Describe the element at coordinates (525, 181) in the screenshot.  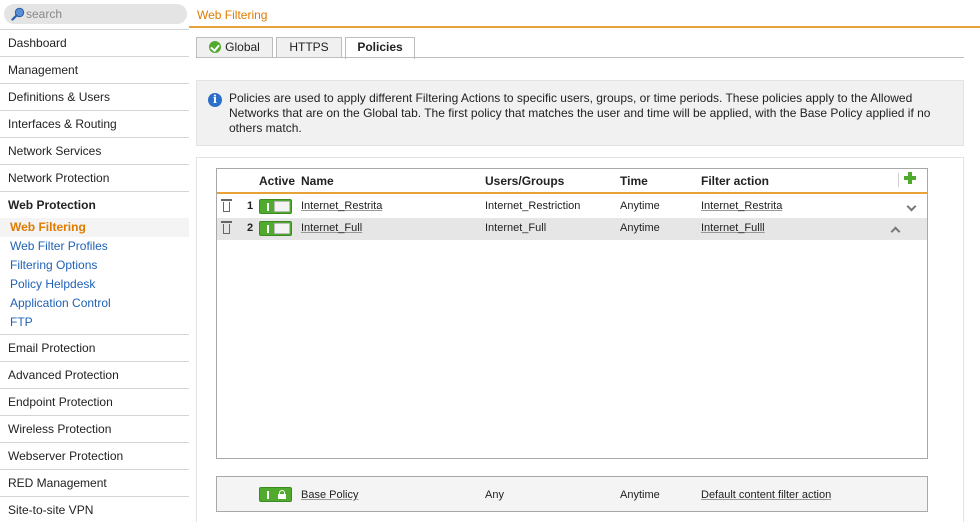
I see `column-header-users: Users/Groups` at that location.